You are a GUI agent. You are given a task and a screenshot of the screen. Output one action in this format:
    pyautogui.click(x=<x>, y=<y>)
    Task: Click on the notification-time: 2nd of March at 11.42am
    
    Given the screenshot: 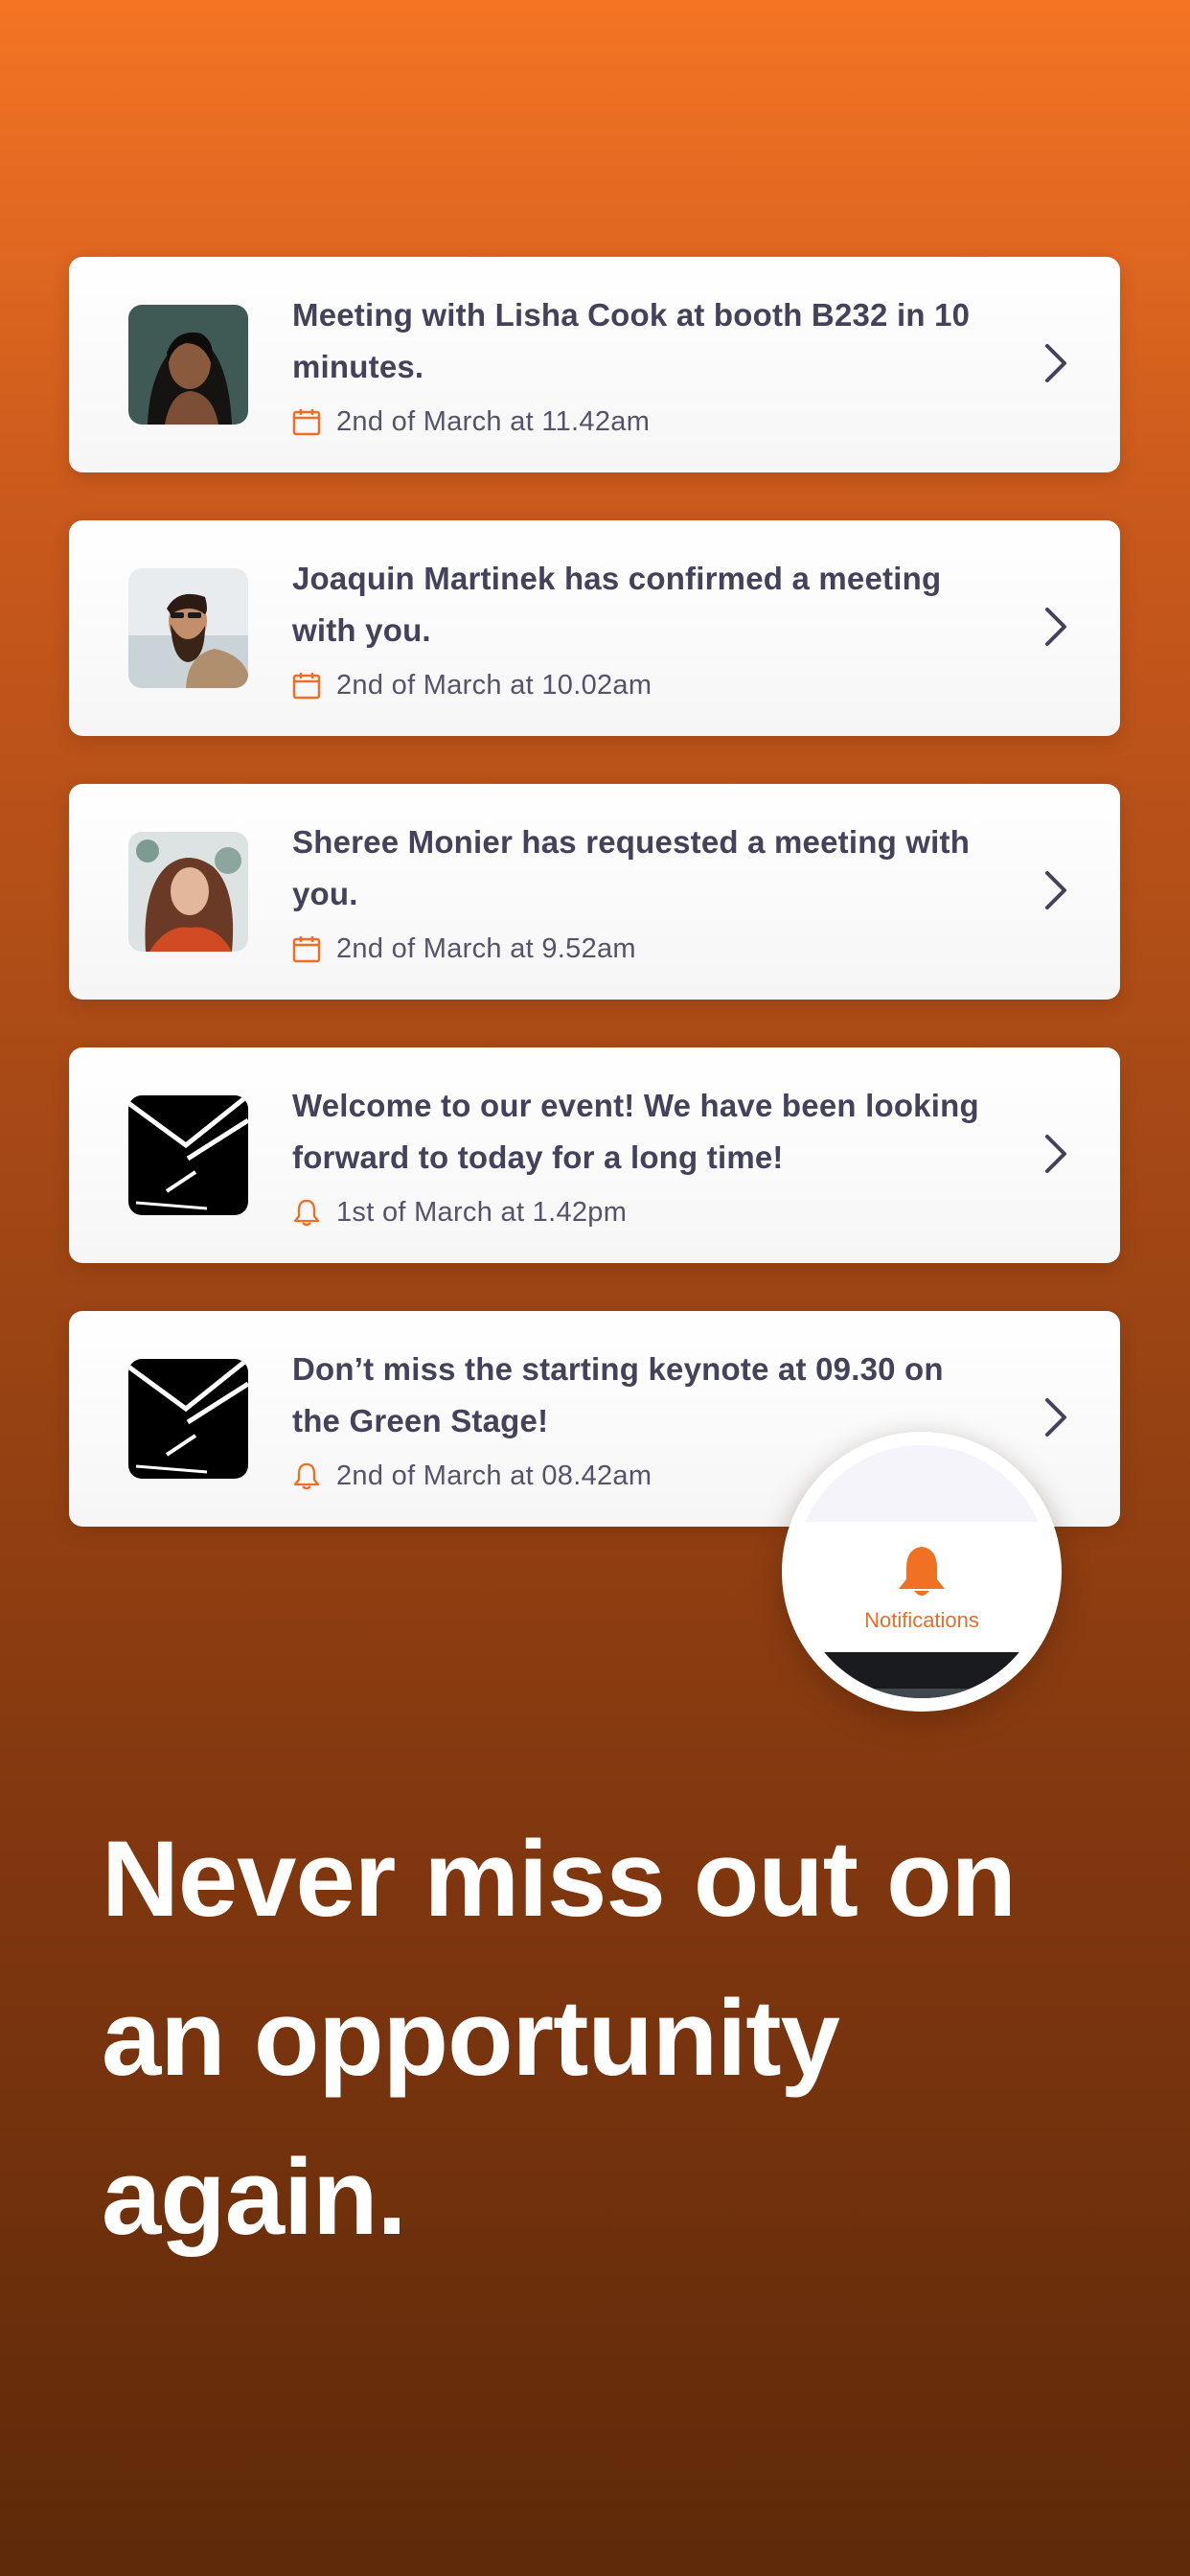 What is the action you would take?
    pyautogui.click(x=494, y=421)
    